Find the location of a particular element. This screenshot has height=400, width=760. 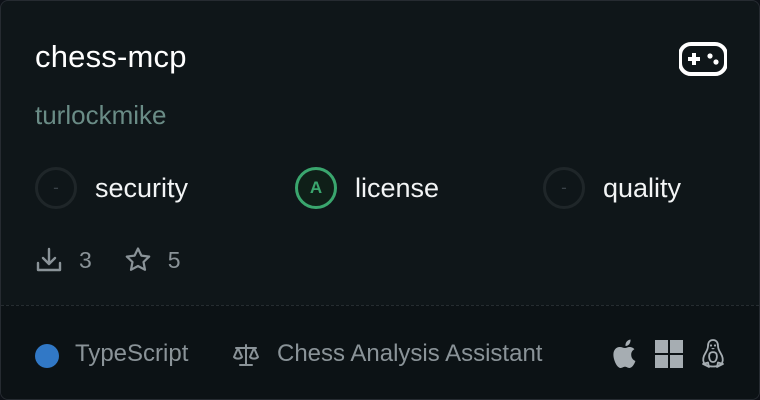

security-grade-badge: - is located at coordinates (56, 188).